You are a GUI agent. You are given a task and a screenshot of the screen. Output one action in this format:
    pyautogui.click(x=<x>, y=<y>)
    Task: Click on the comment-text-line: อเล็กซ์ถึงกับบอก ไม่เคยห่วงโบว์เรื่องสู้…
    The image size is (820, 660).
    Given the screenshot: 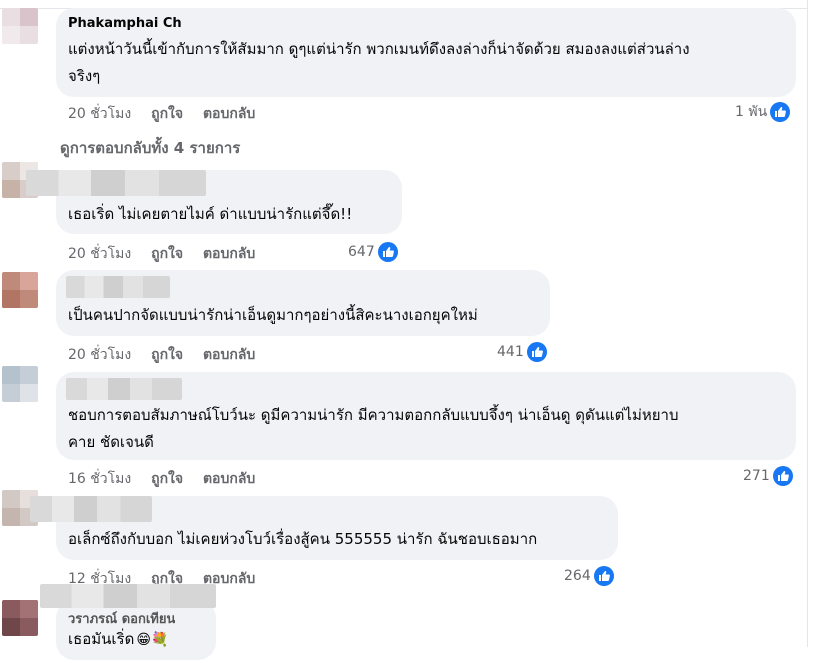 What is the action you would take?
    pyautogui.click(x=303, y=539)
    